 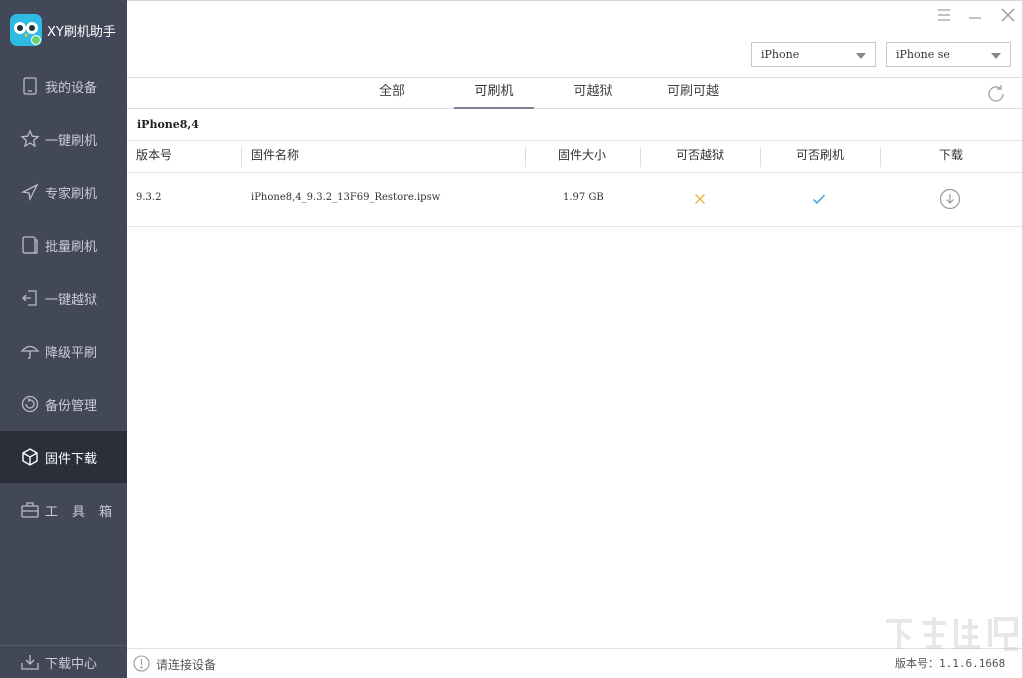 I want to click on firmware-name: iPhone8,4_9.3.2_13F69_Restore.ipsw, so click(x=346, y=197).